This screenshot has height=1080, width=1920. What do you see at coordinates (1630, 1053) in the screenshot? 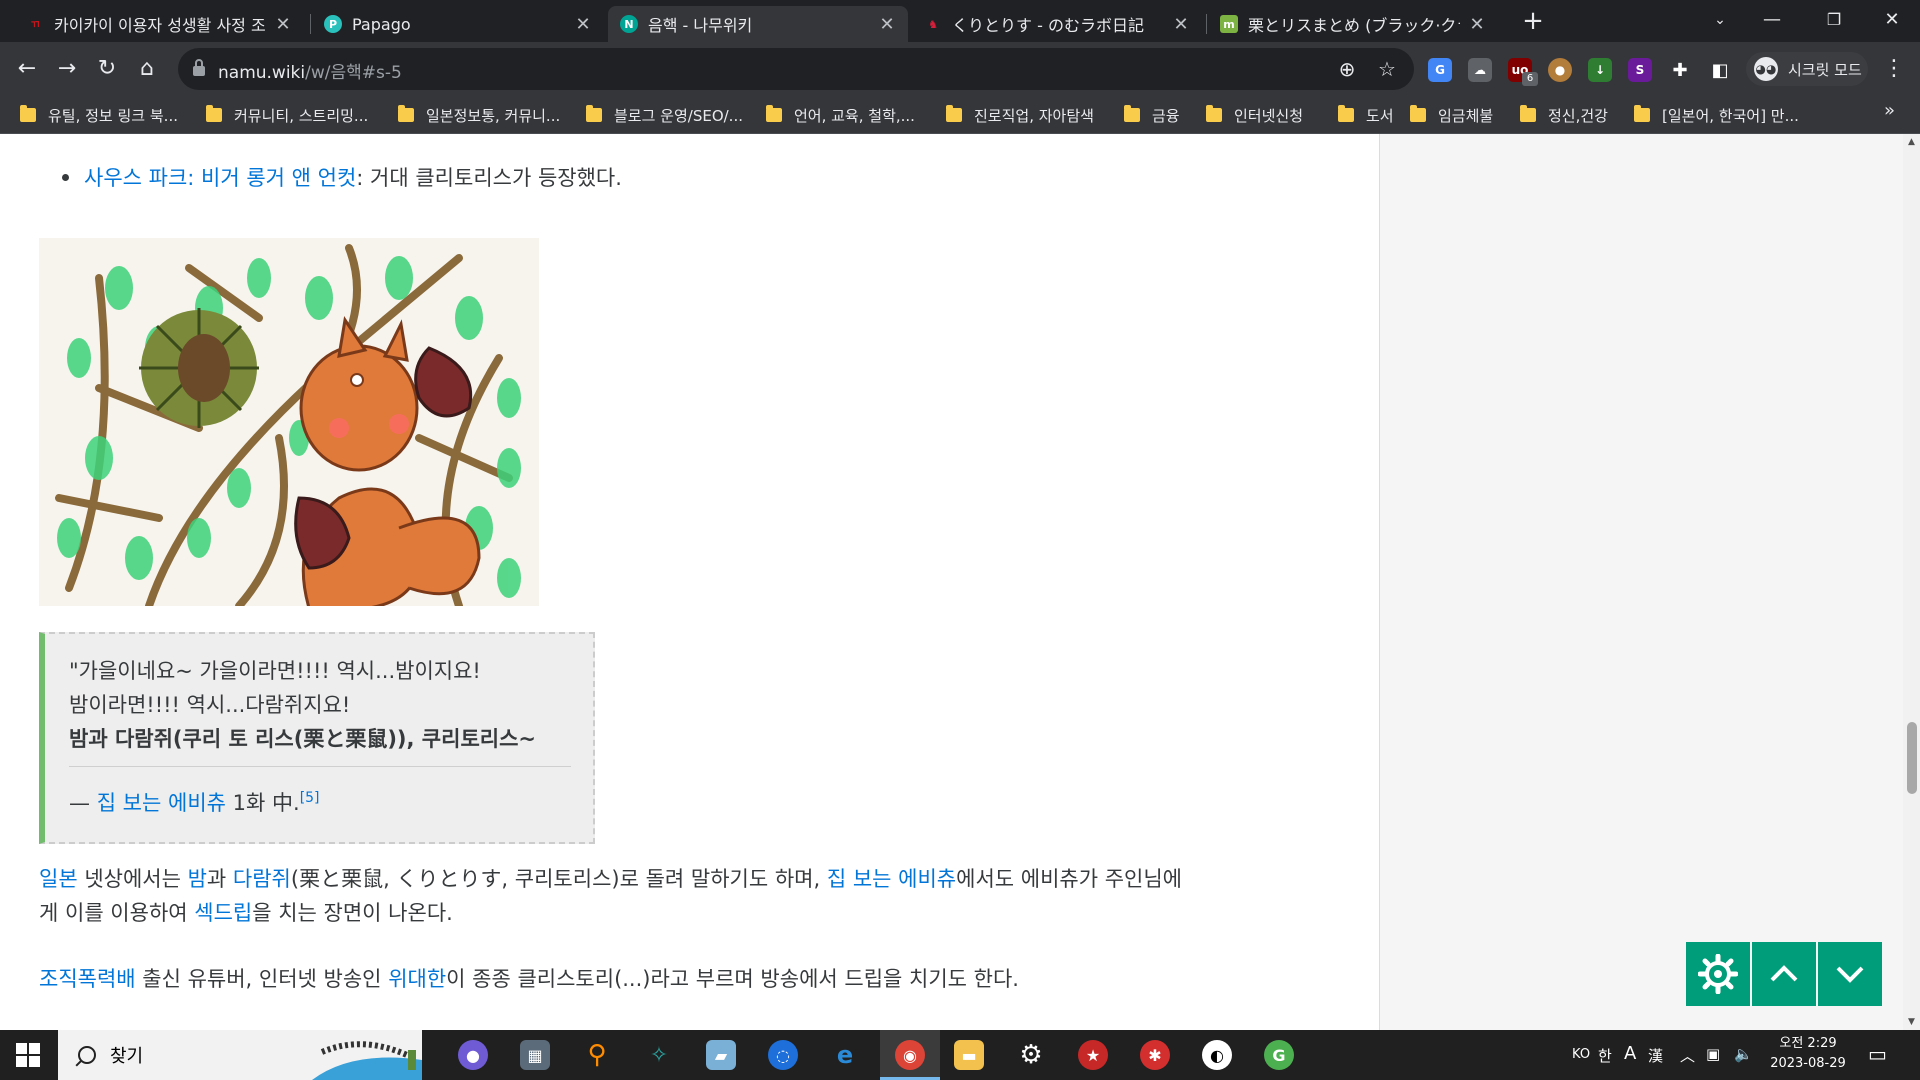
I see `tray-ime-mode: A` at bounding box center [1630, 1053].